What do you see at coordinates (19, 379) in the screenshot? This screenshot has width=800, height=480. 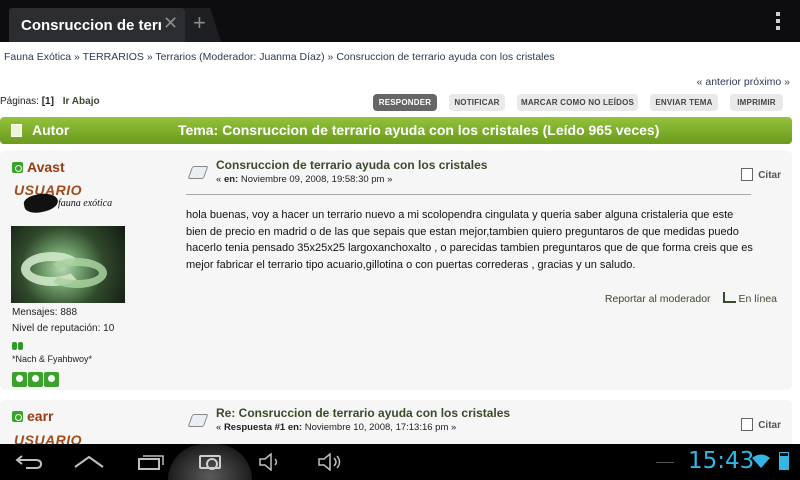 I see `profile-icon` at bounding box center [19, 379].